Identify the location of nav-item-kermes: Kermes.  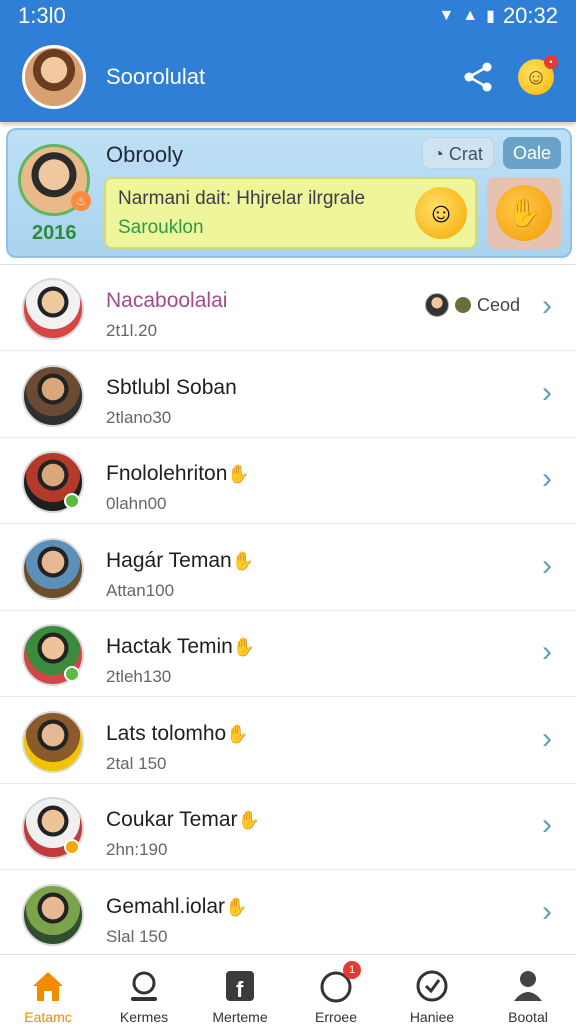
(144, 990).